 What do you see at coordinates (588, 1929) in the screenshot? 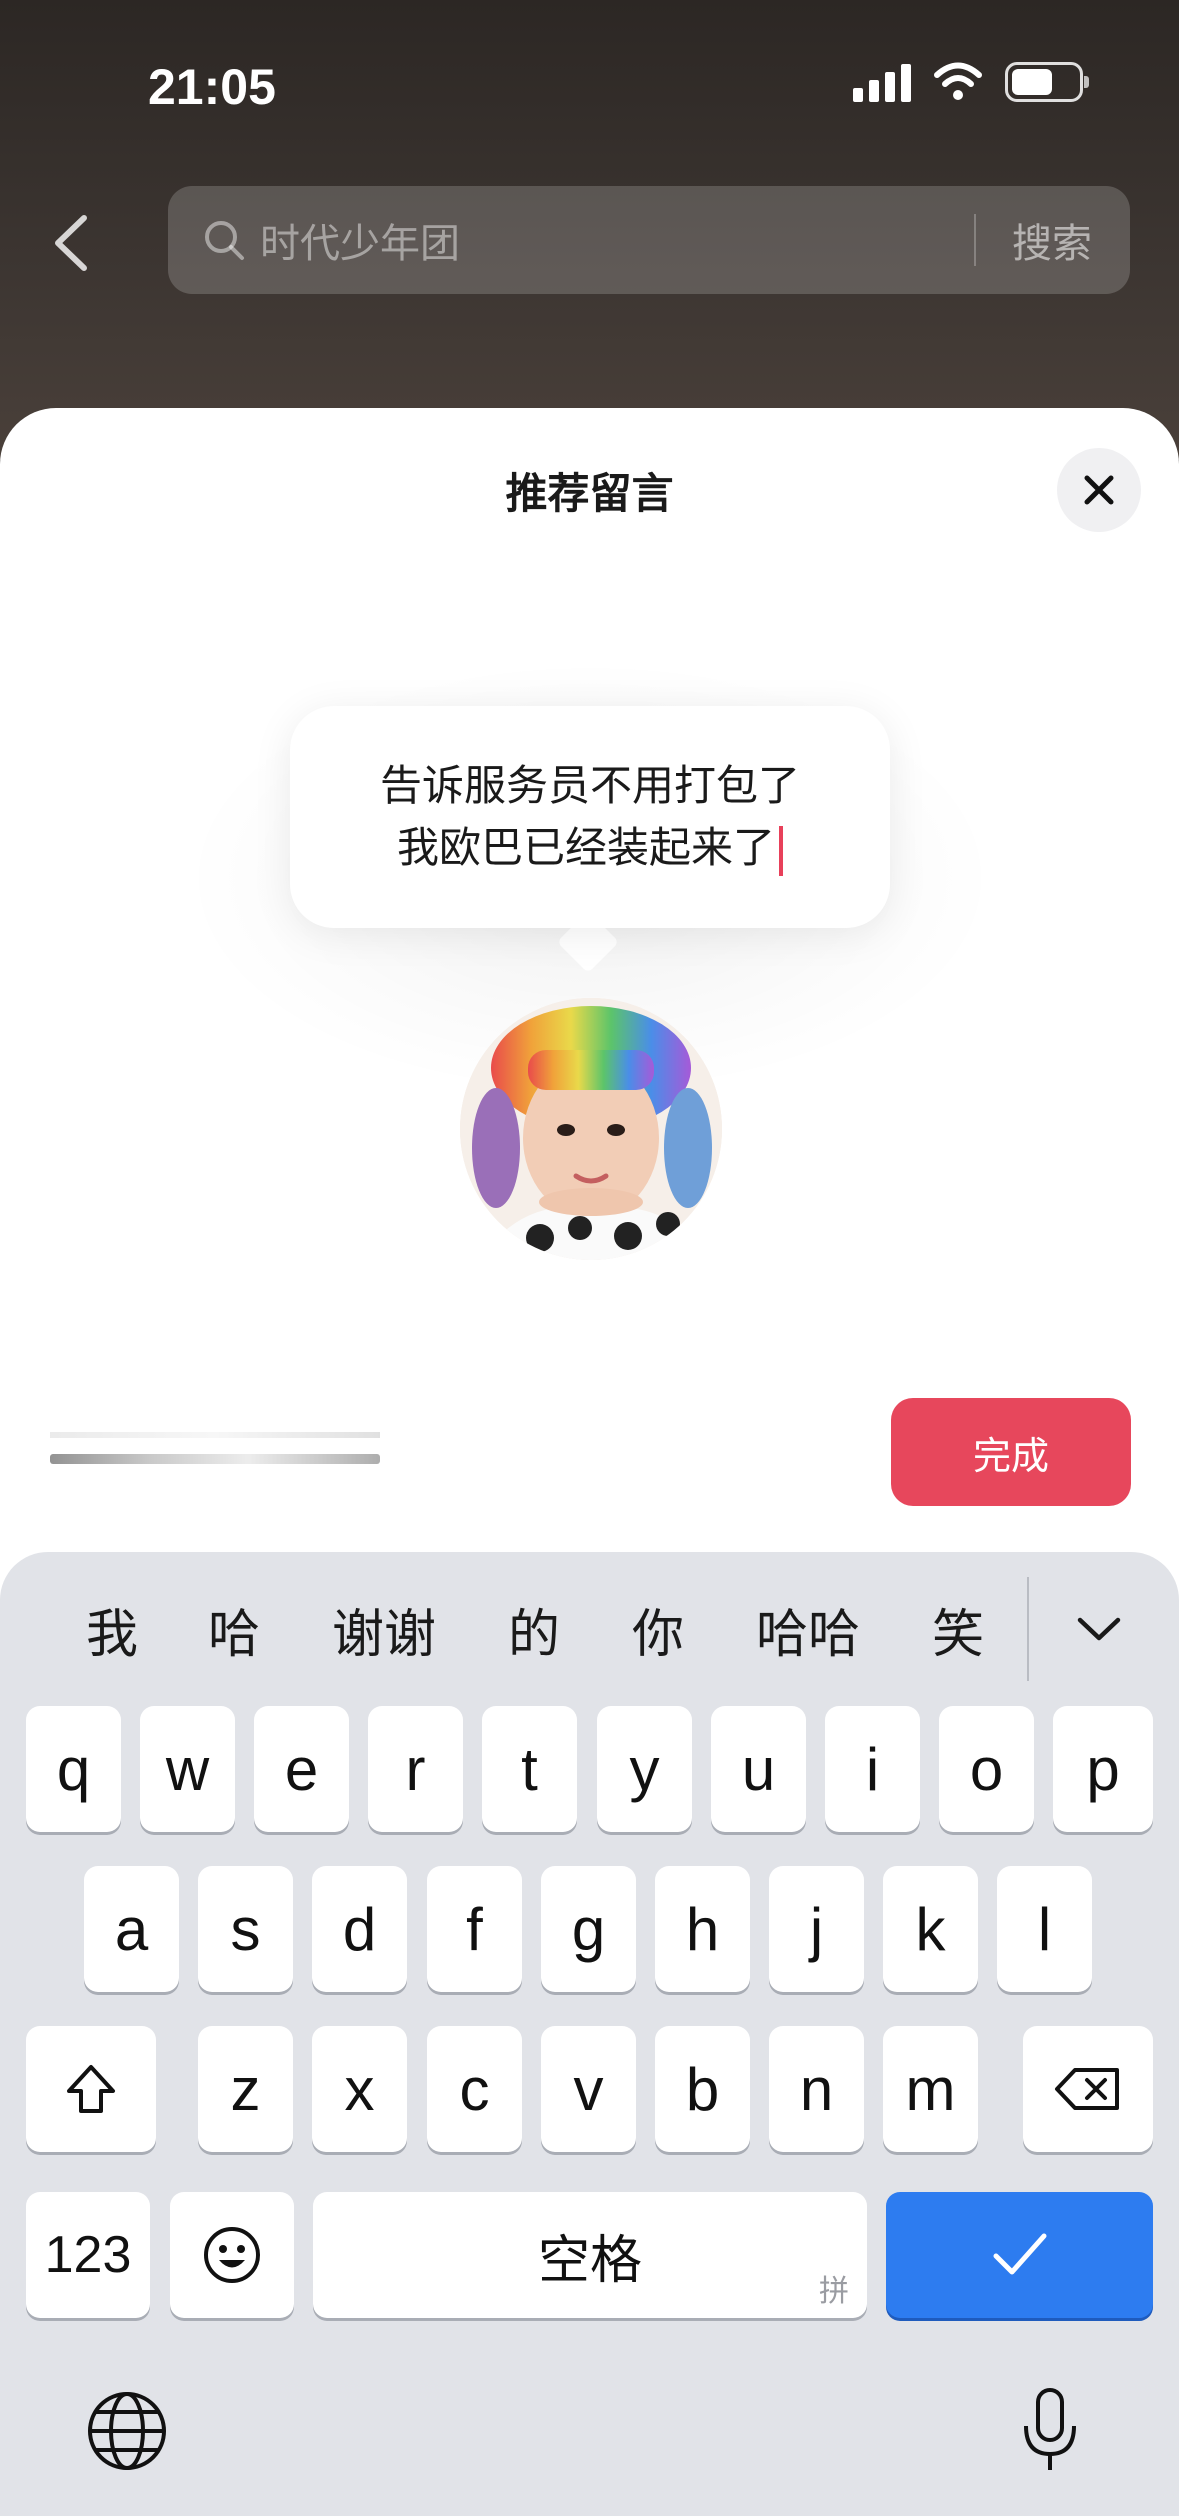
I see `key-g: g` at bounding box center [588, 1929].